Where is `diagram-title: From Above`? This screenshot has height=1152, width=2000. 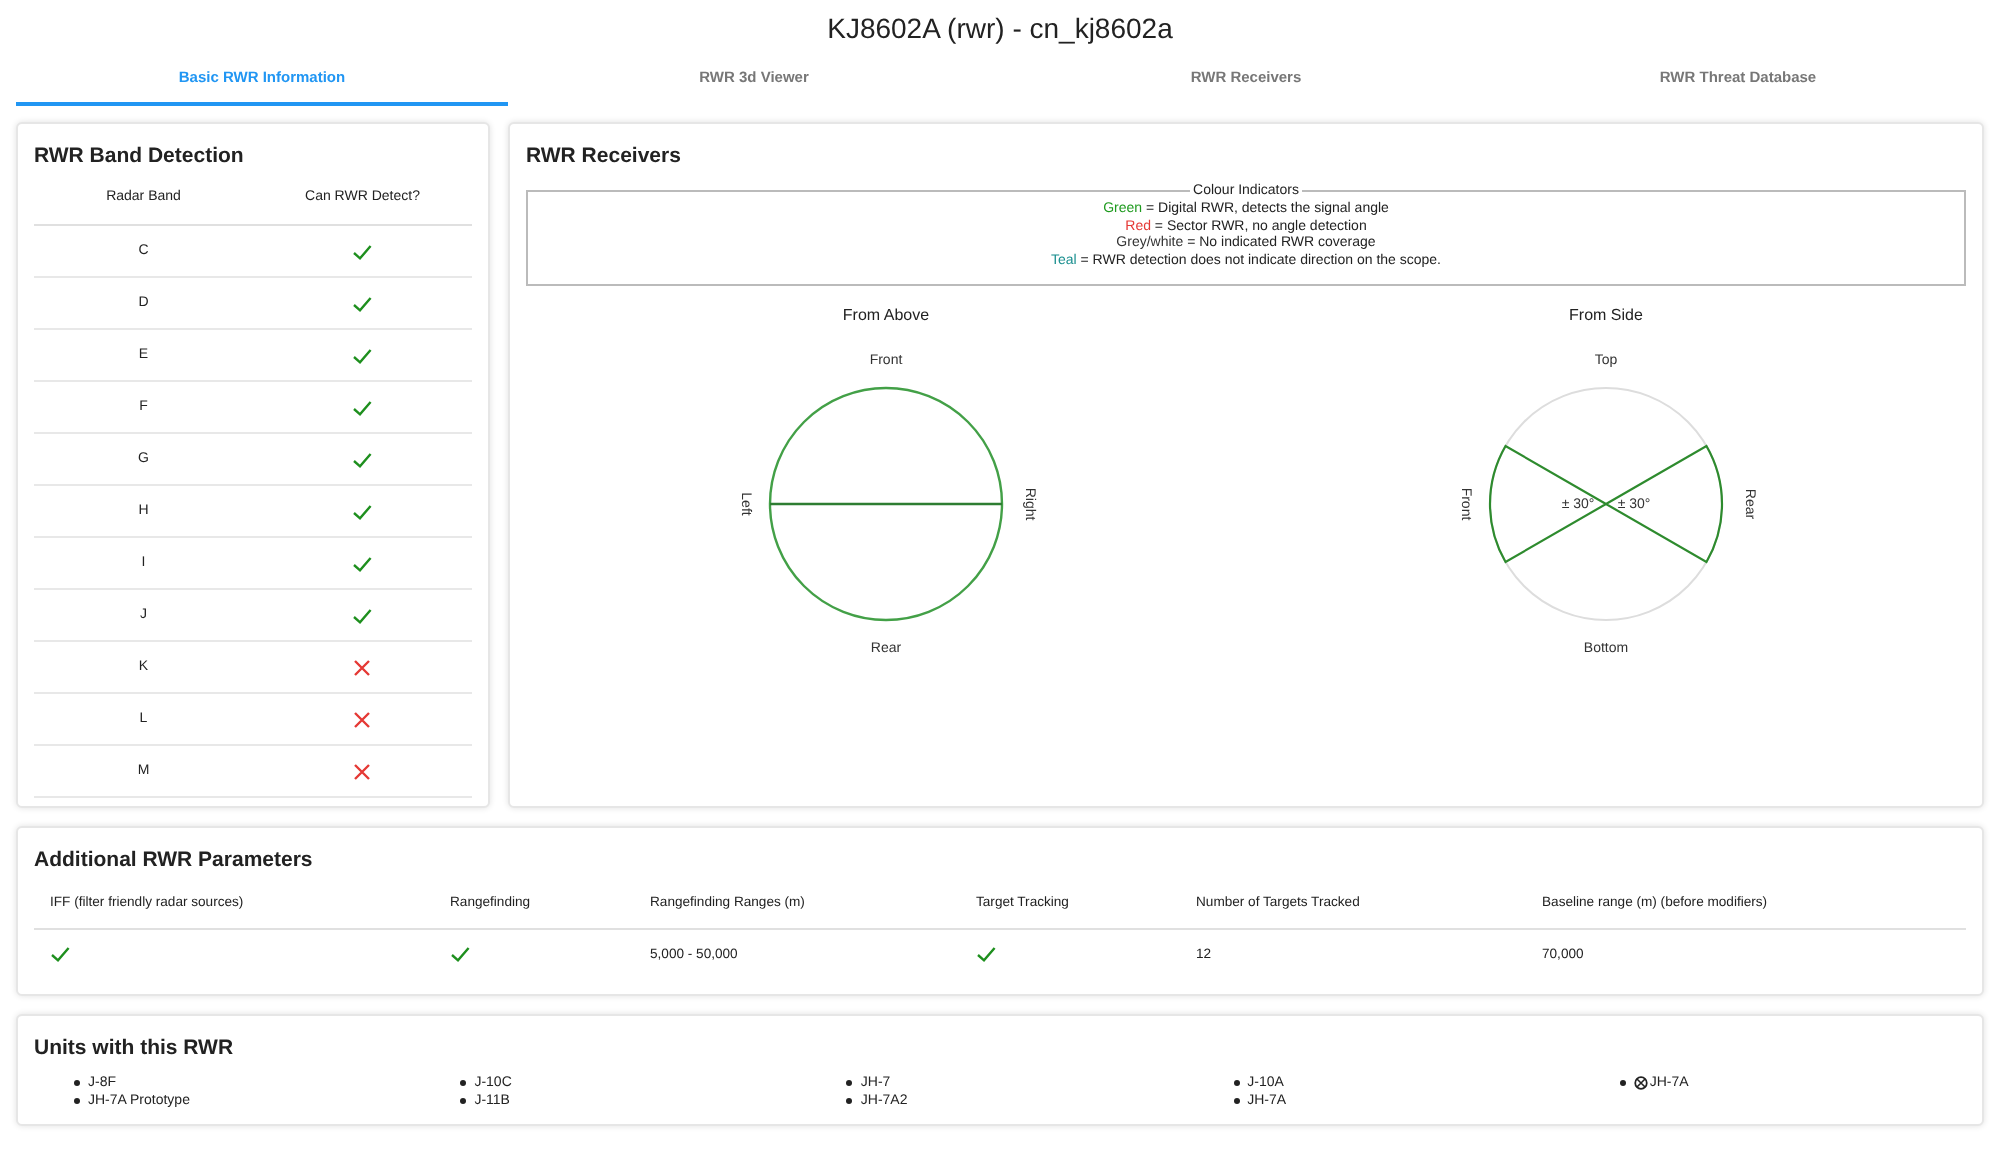 diagram-title: From Above is located at coordinates (886, 314).